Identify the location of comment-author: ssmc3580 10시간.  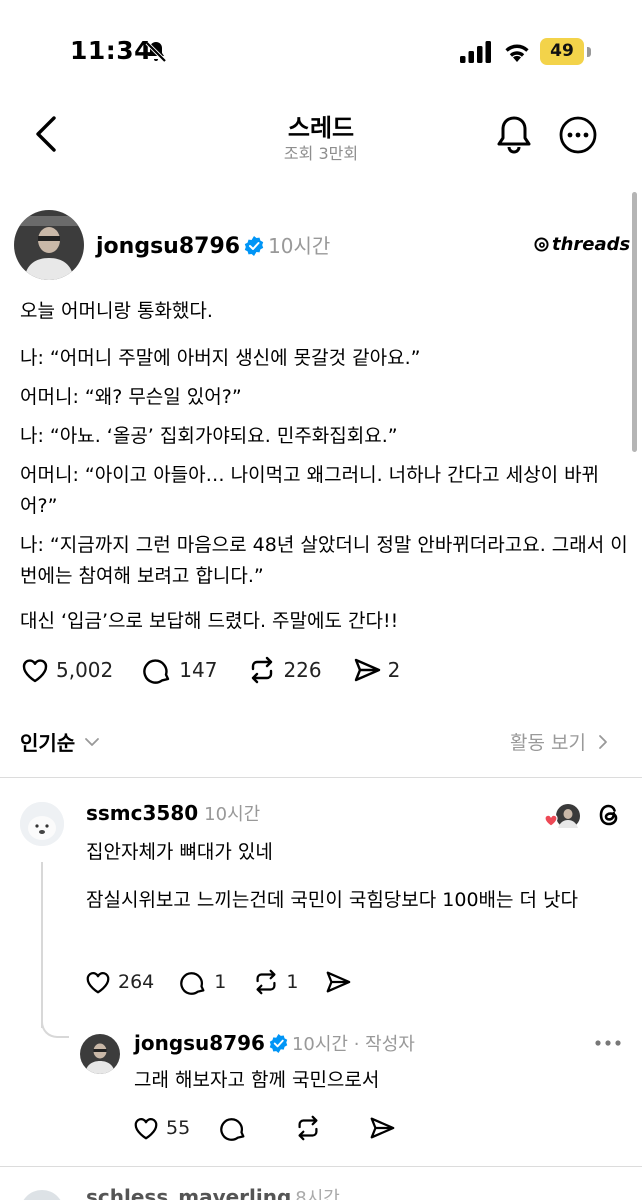
(173, 813).